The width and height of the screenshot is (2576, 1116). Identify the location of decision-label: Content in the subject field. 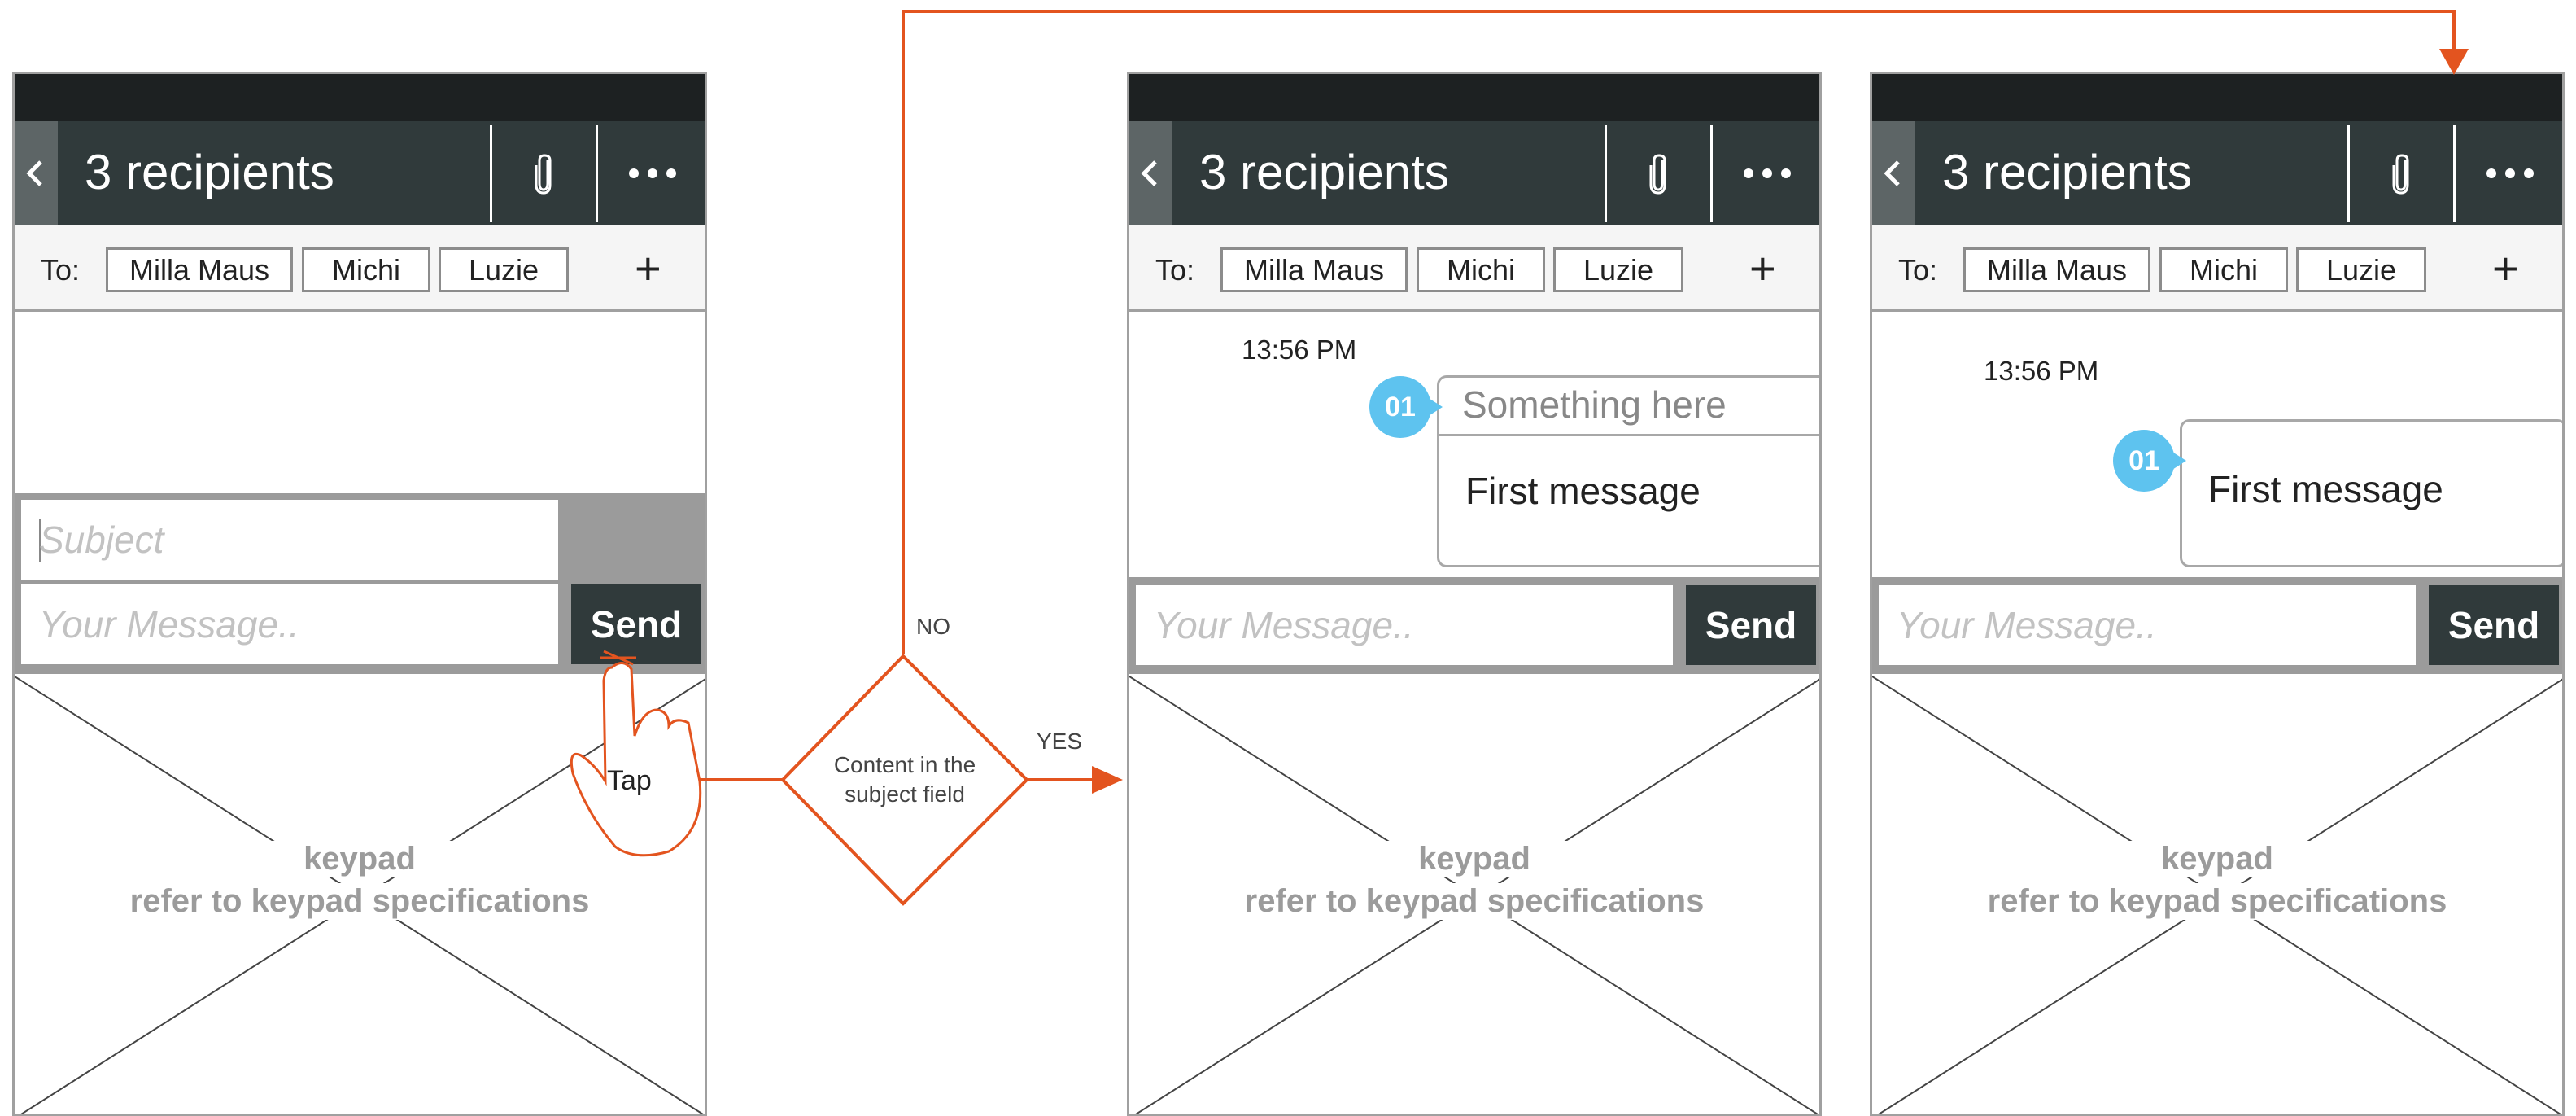
(904, 780).